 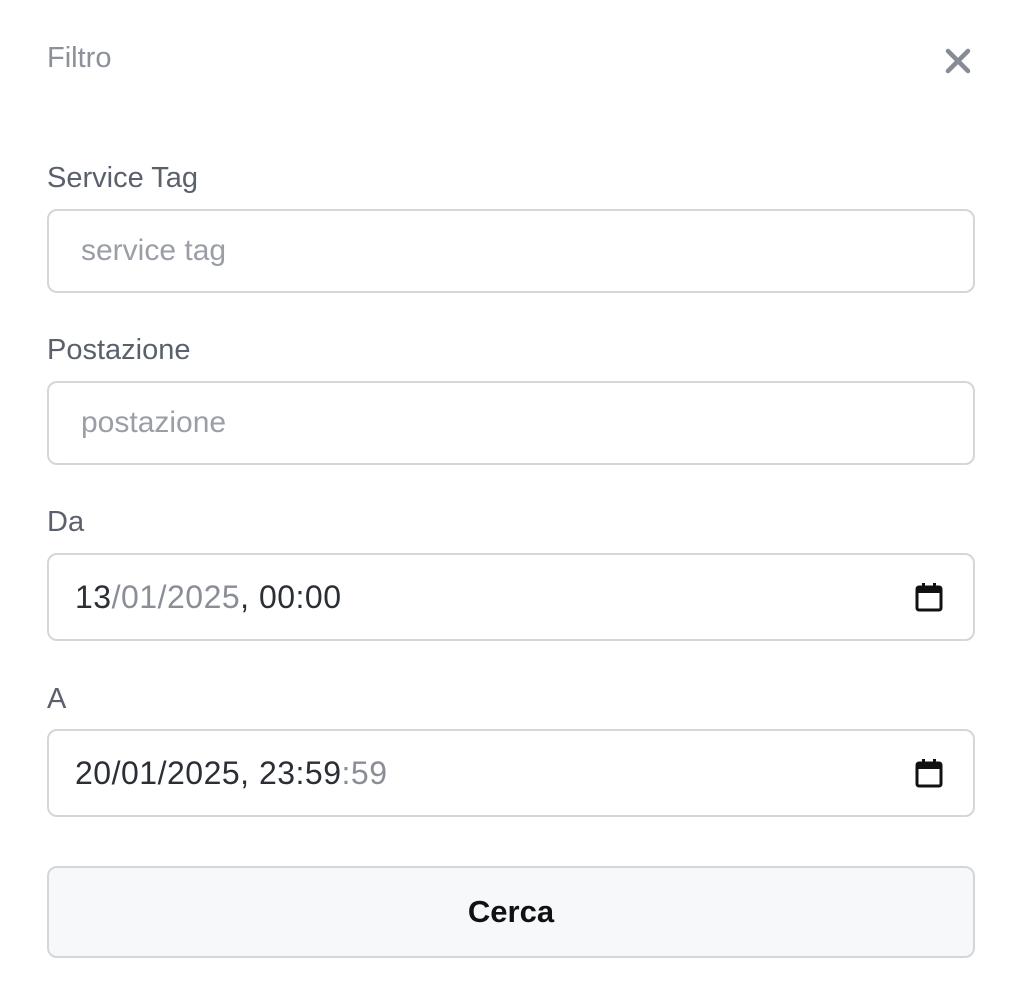 I want to click on close-icon, so click(x=958, y=61).